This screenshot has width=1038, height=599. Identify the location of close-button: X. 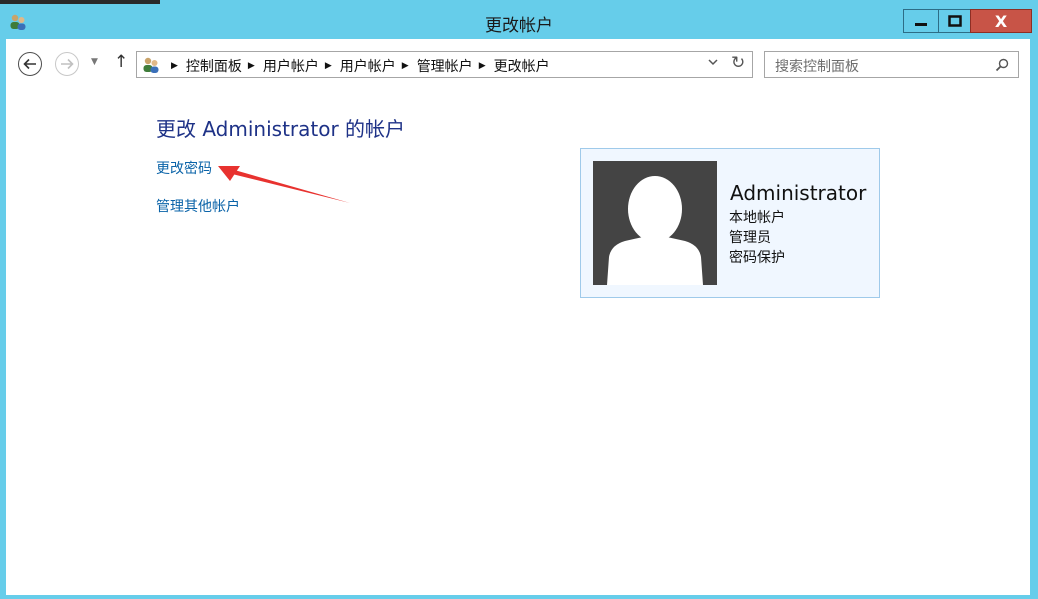
(1001, 21).